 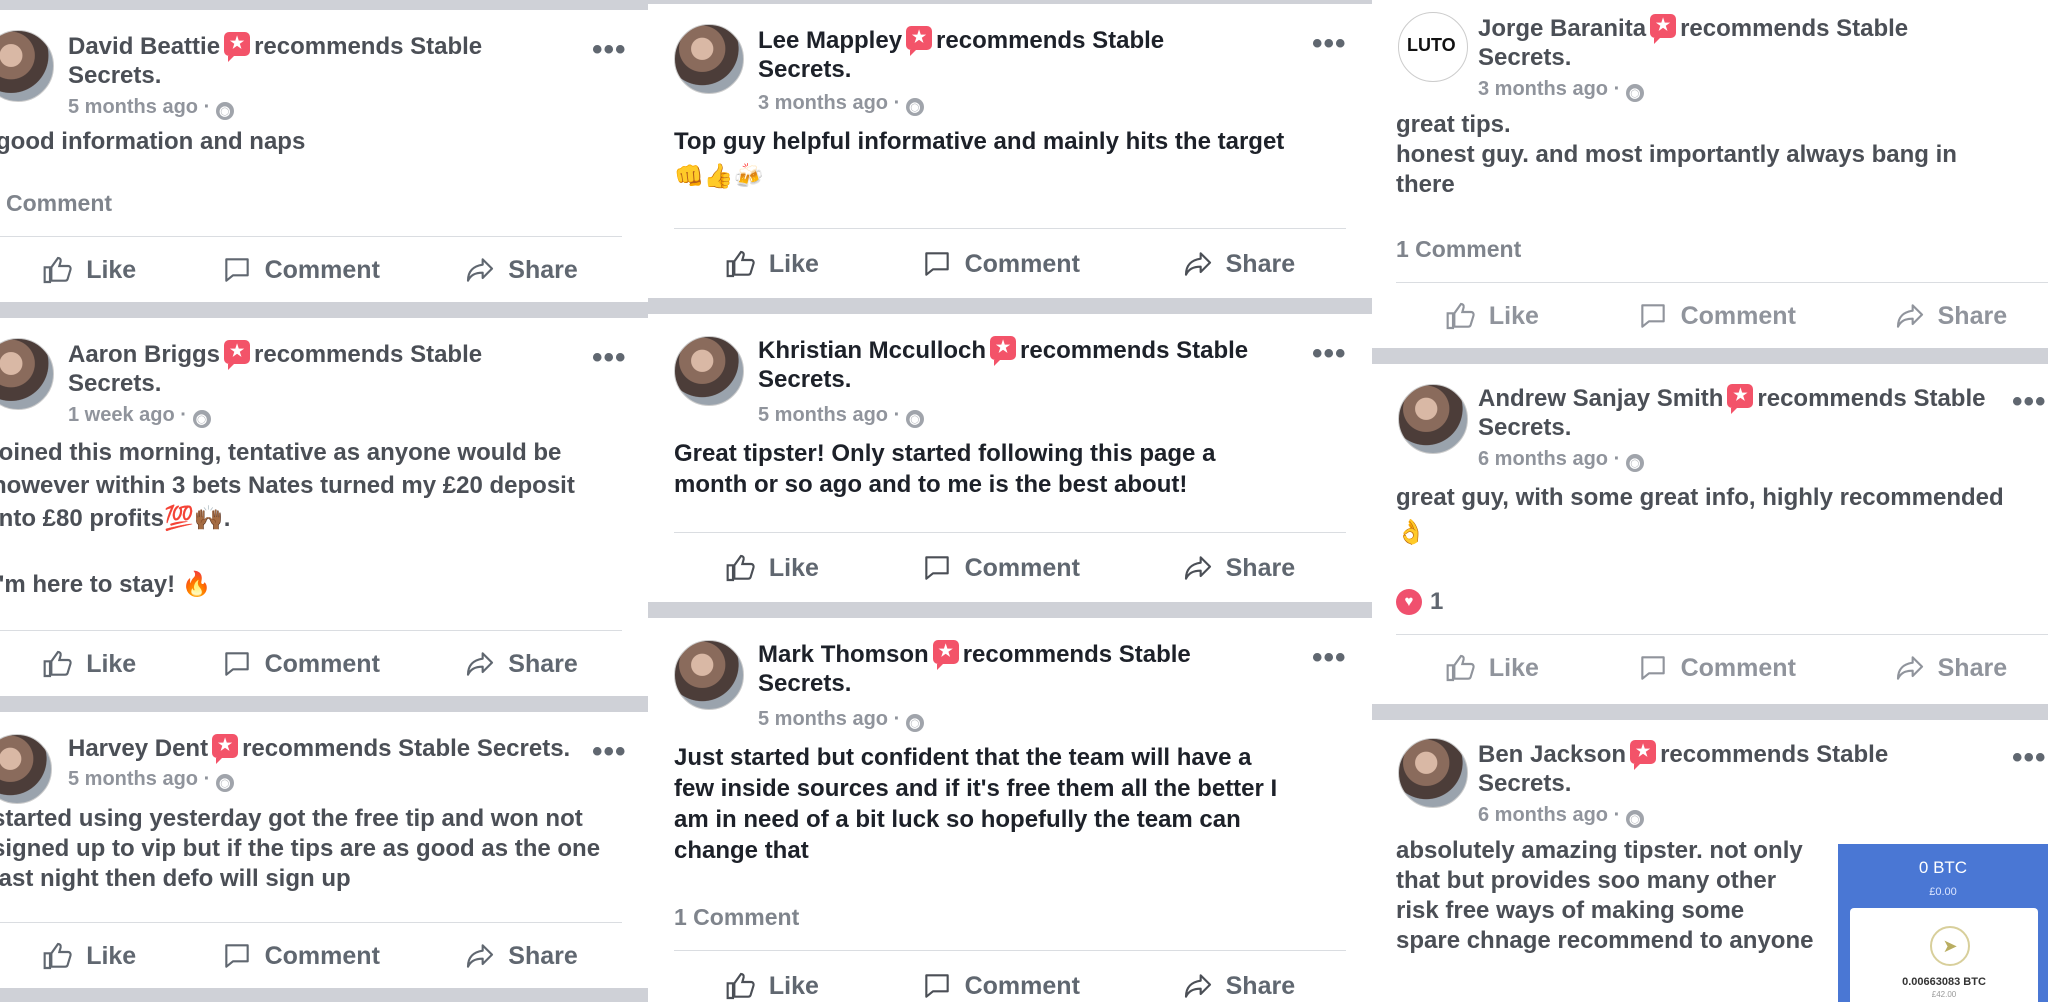 What do you see at coordinates (1909, 316) in the screenshot?
I see `share-icon` at bounding box center [1909, 316].